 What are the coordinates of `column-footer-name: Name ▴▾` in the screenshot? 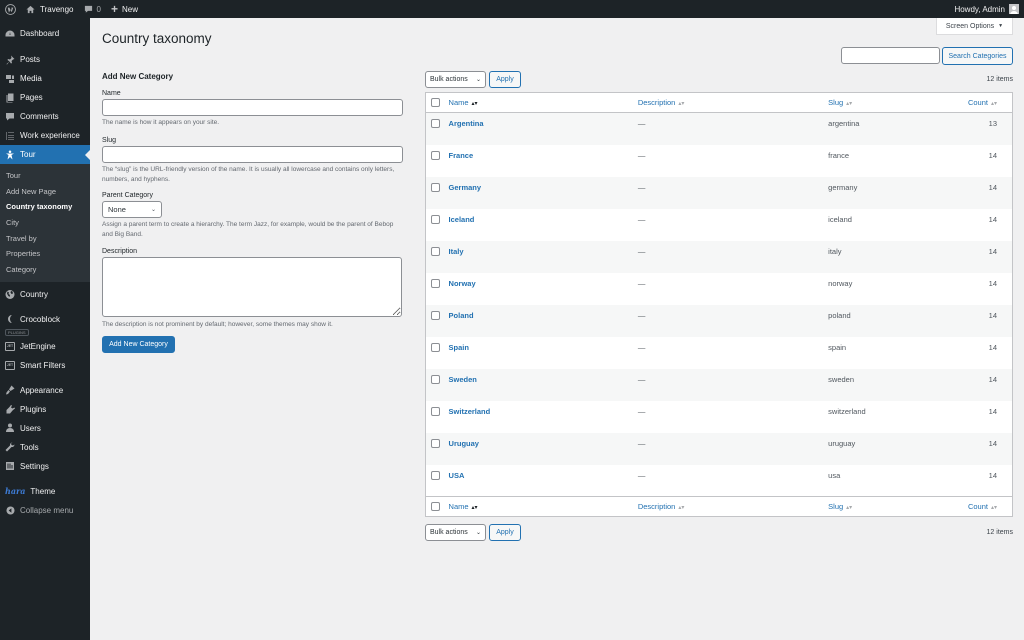 It's located at (543, 506).